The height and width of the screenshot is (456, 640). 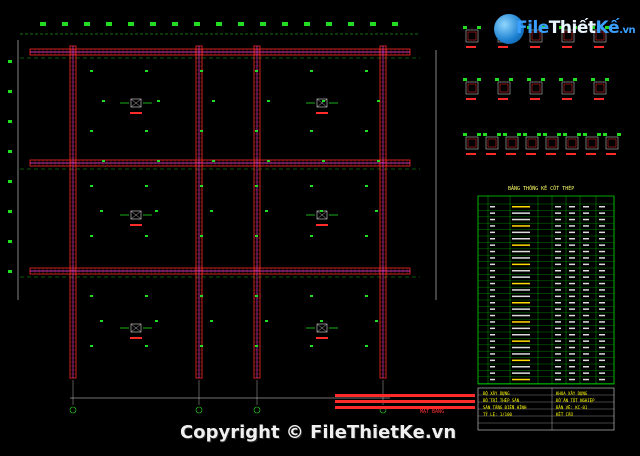 What do you see at coordinates (564, 414) in the screenshot?
I see `title-block-line: KẾT CẤU` at bounding box center [564, 414].